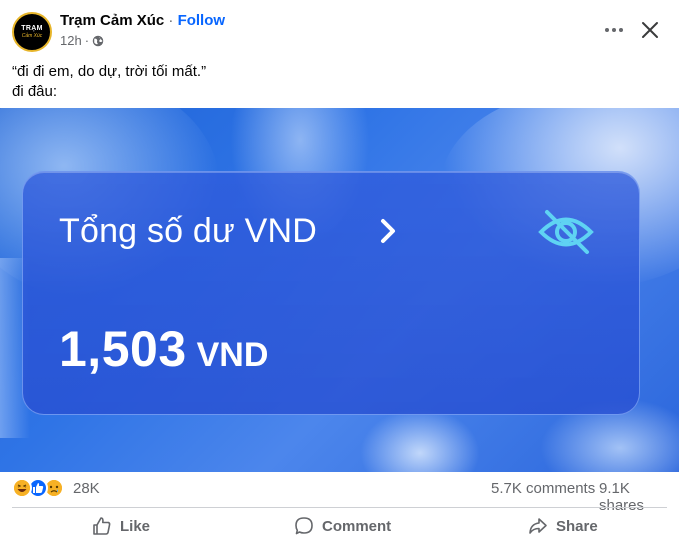 This screenshot has width=679, height=544. I want to click on like-button: Like, so click(121, 526).